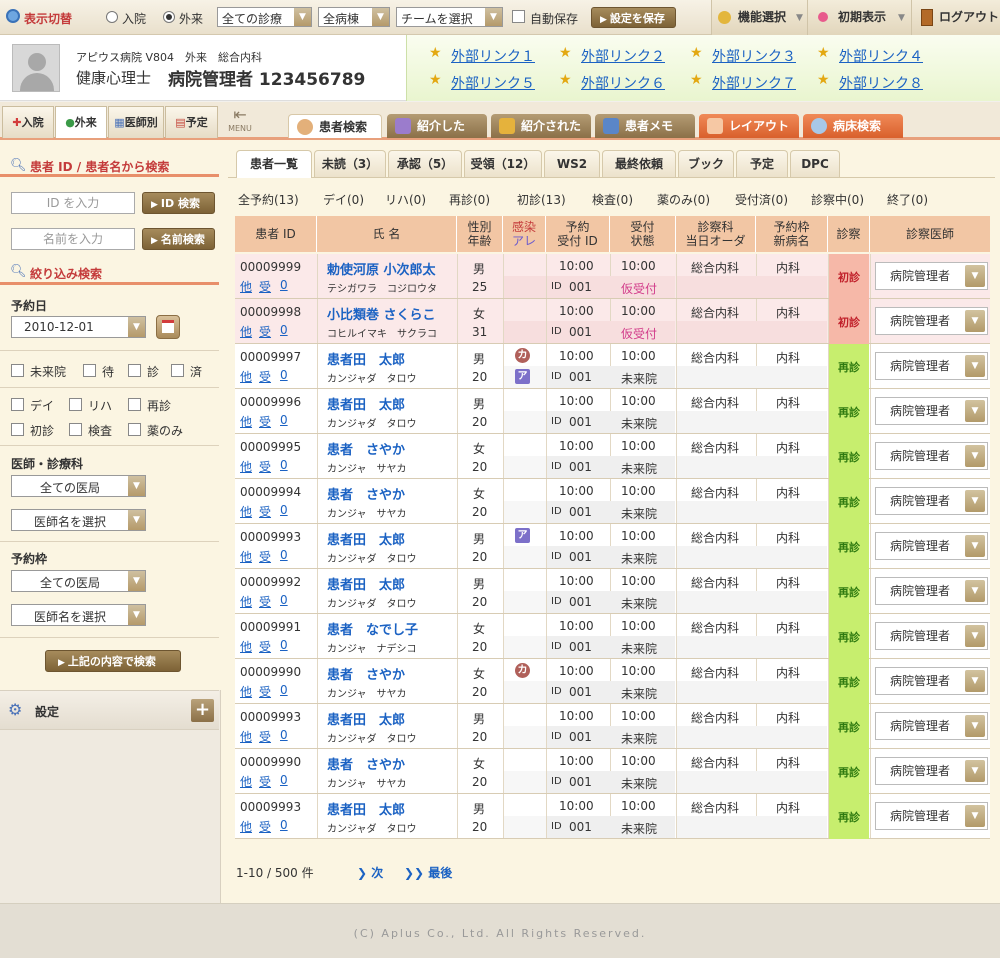  I want to click on external-link-3: 外部リンク３, so click(754, 56).